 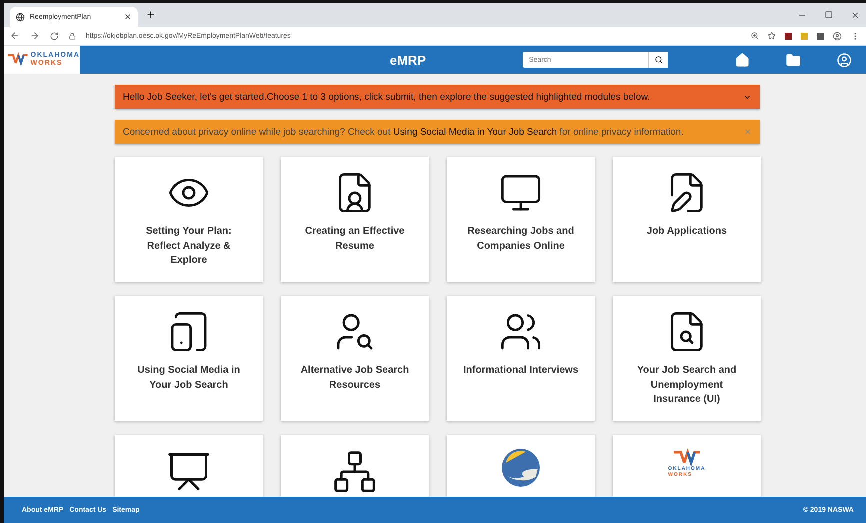 What do you see at coordinates (72, 36) in the screenshot?
I see `lock-icon` at bounding box center [72, 36].